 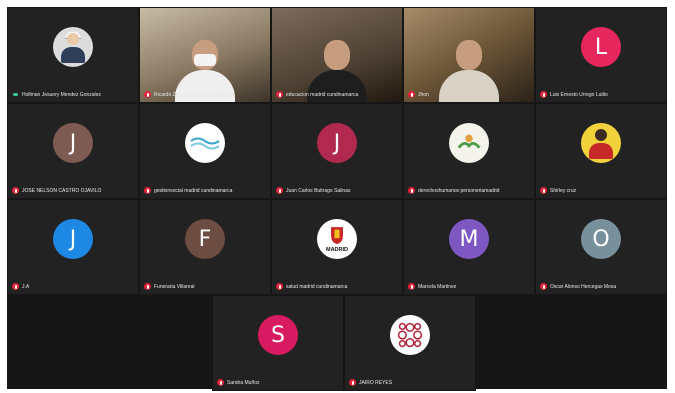 I want to click on name-tag: educacion madrid cundinamarca, so click(x=337, y=94).